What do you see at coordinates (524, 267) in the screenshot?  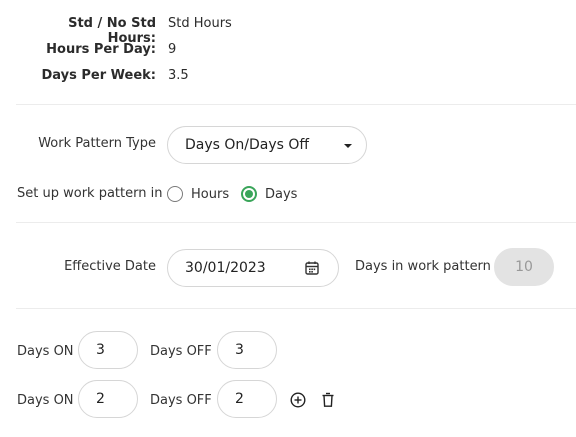 I see `days-in-pattern-value: 10` at bounding box center [524, 267].